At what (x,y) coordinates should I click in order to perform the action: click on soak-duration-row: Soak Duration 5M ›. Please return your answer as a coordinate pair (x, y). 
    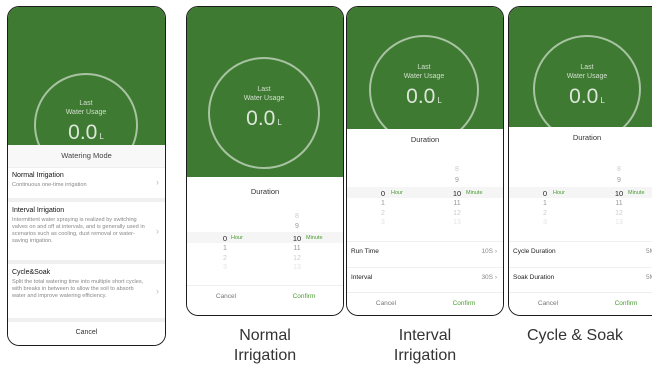
    Looking at the image, I should click on (580, 277).